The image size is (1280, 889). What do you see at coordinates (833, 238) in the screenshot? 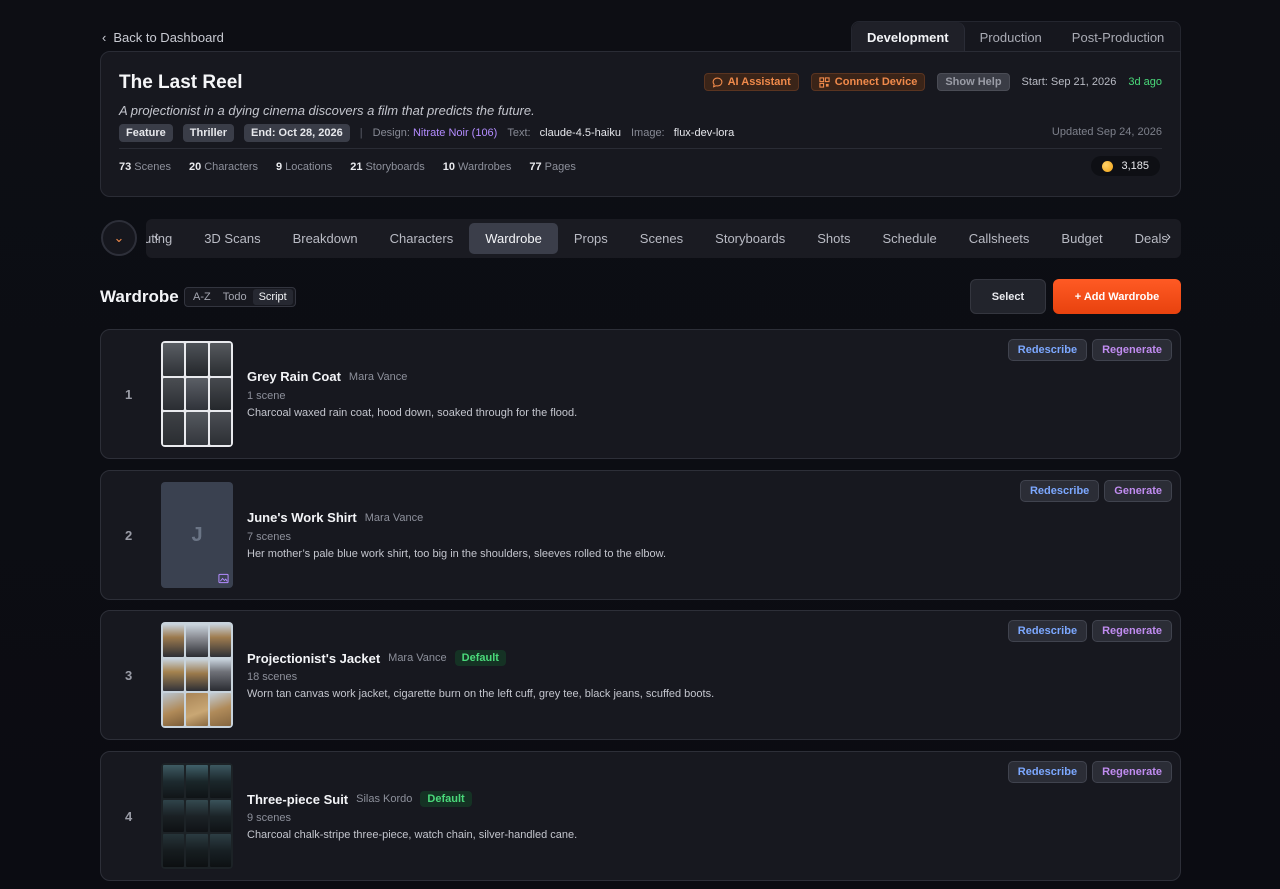
I see `nav-item-shots: Shots` at bounding box center [833, 238].